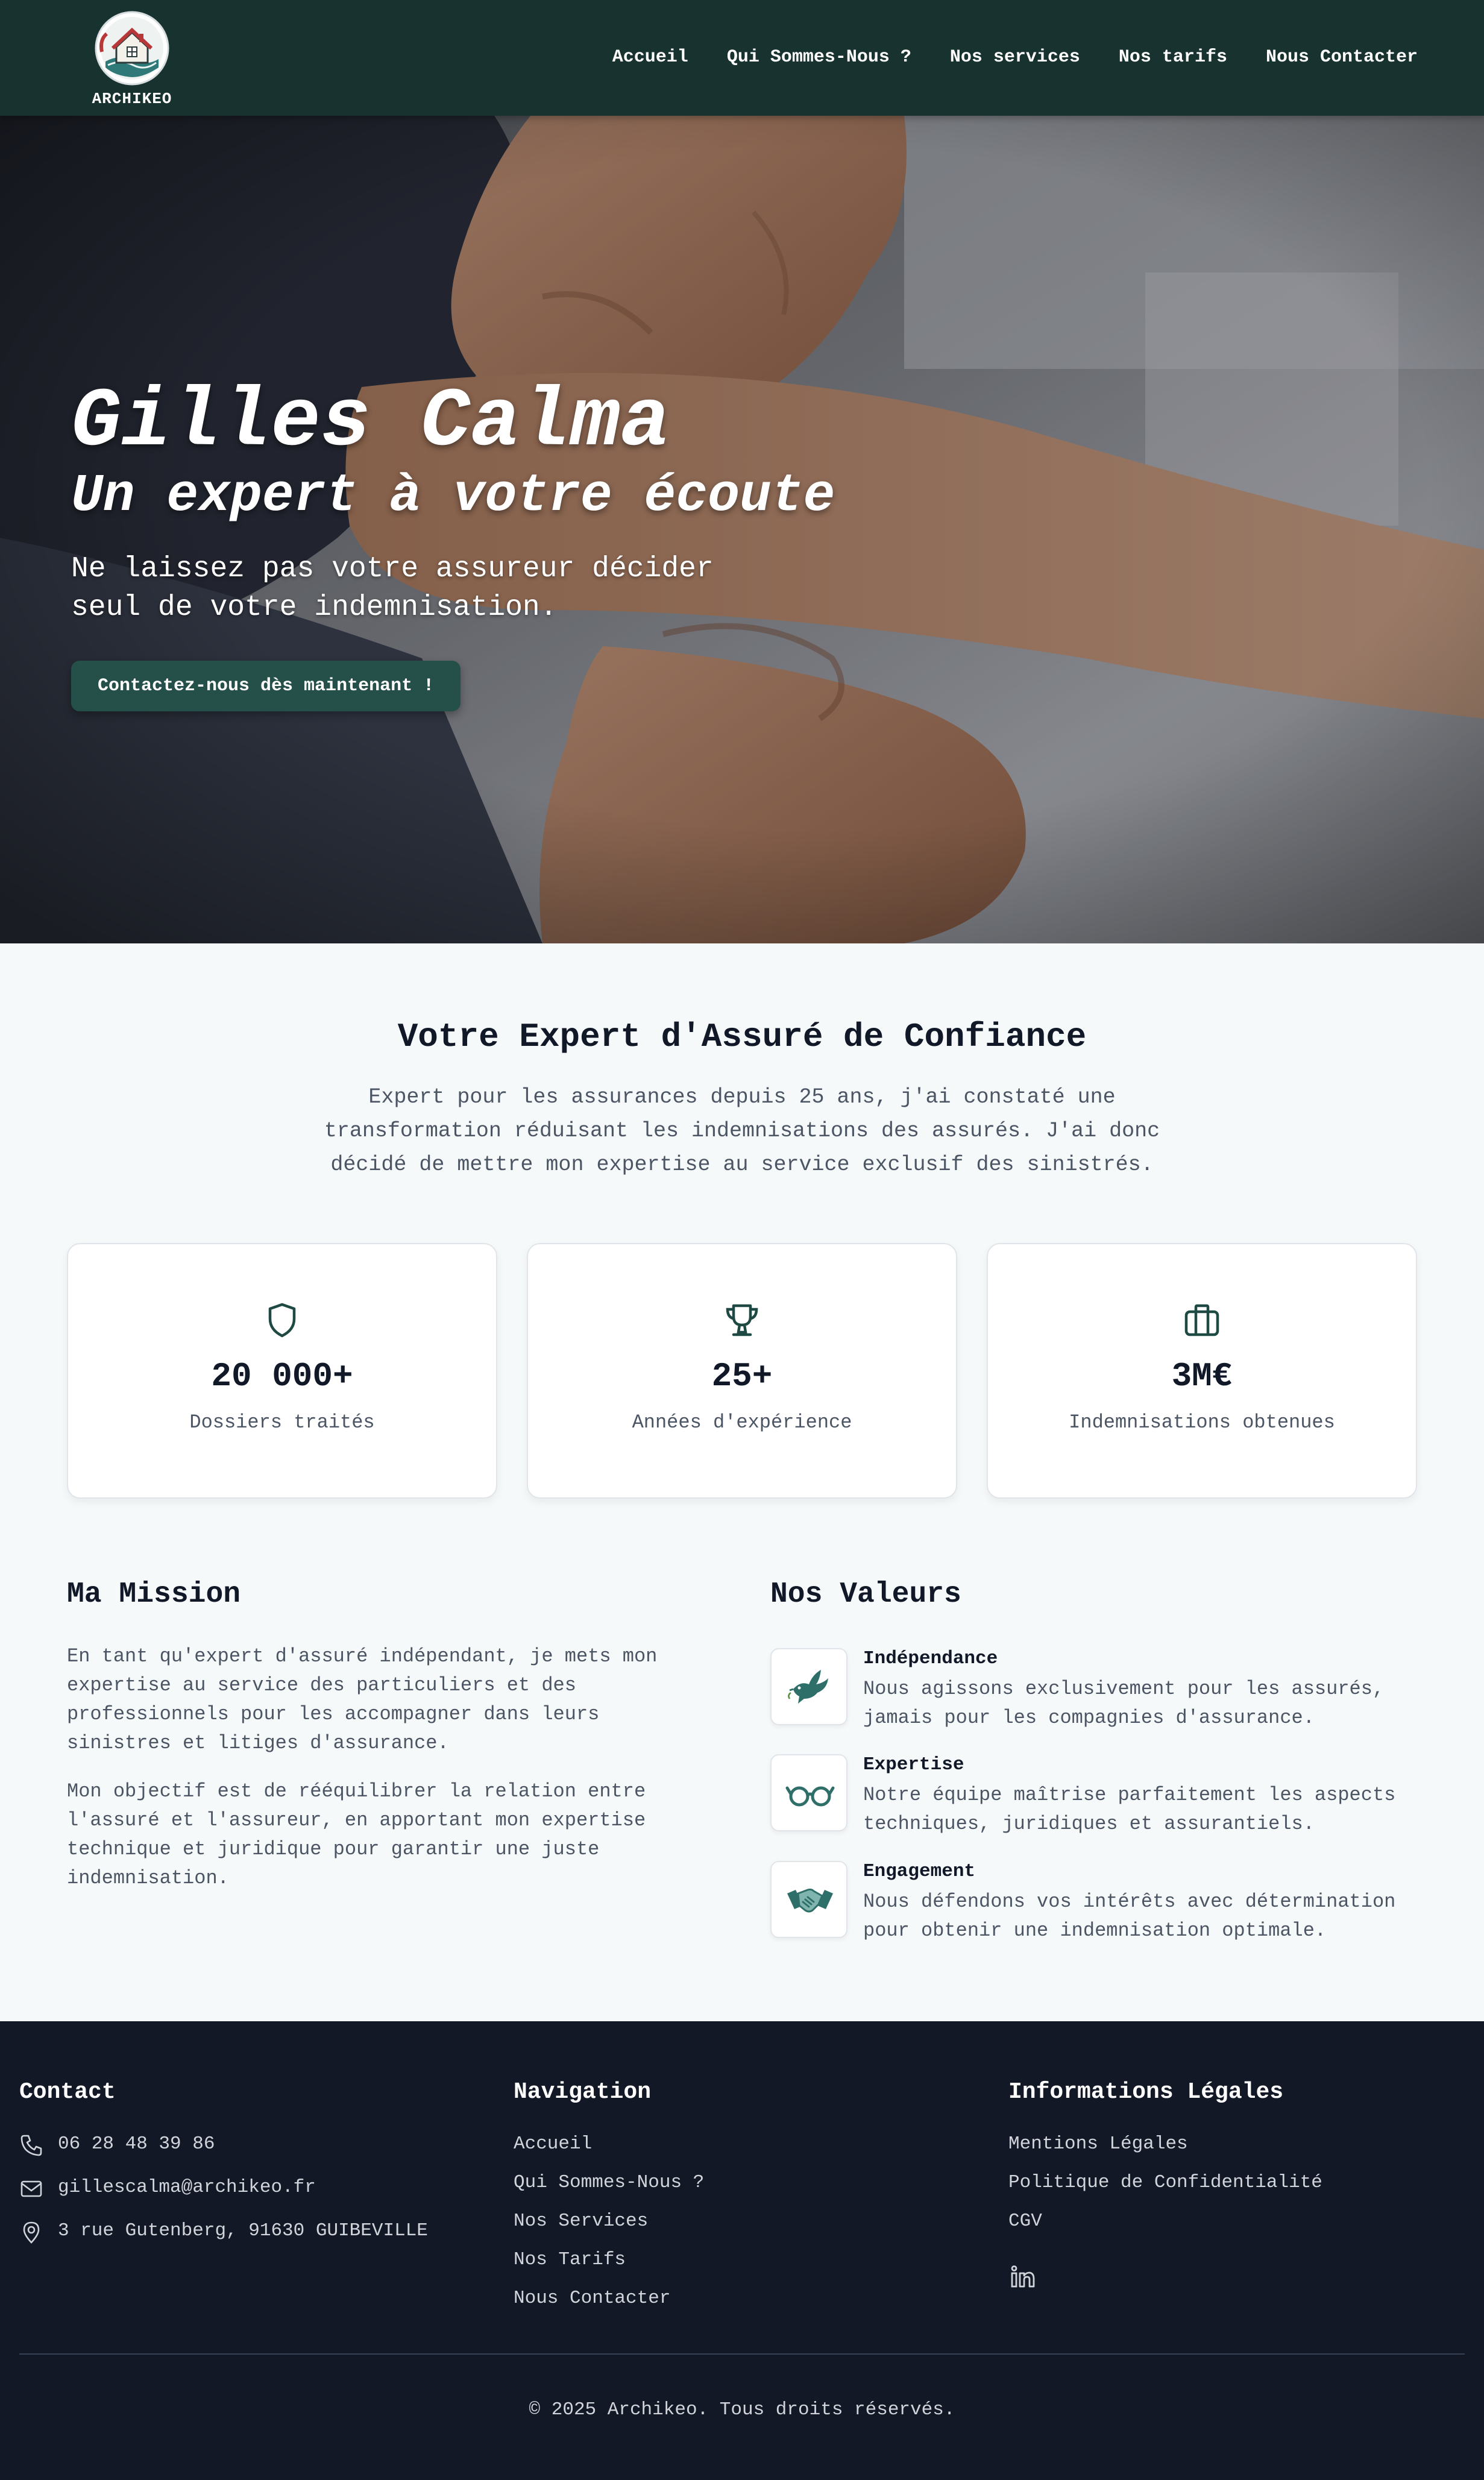 The image size is (1484, 2480). Describe the element at coordinates (581, 2221) in the screenshot. I see `footer-link-services: Nos Services` at that location.